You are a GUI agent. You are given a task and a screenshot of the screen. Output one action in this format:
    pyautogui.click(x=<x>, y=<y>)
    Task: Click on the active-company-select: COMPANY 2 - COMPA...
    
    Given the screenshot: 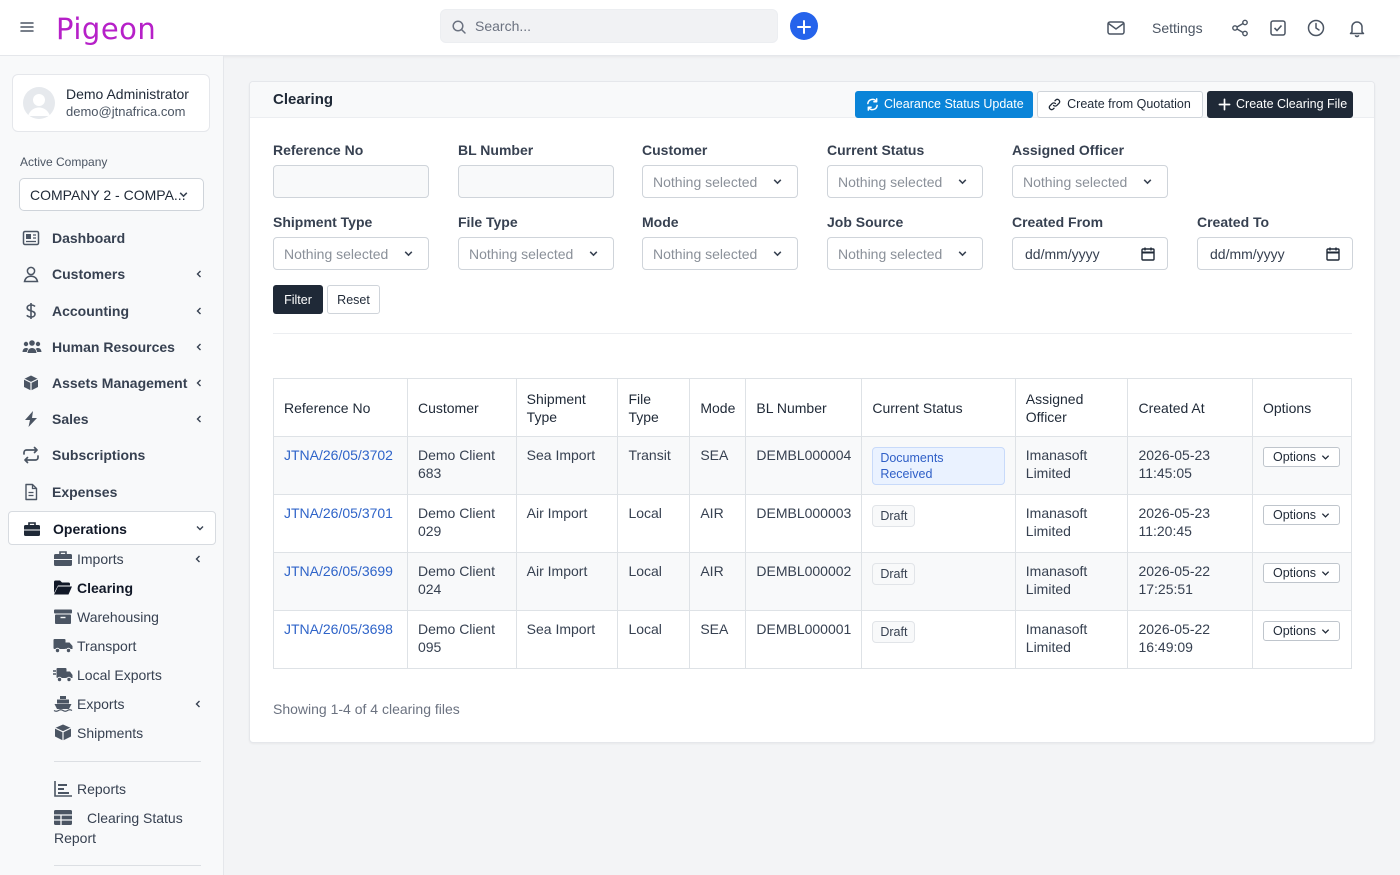 What is the action you would take?
    pyautogui.click(x=111, y=194)
    